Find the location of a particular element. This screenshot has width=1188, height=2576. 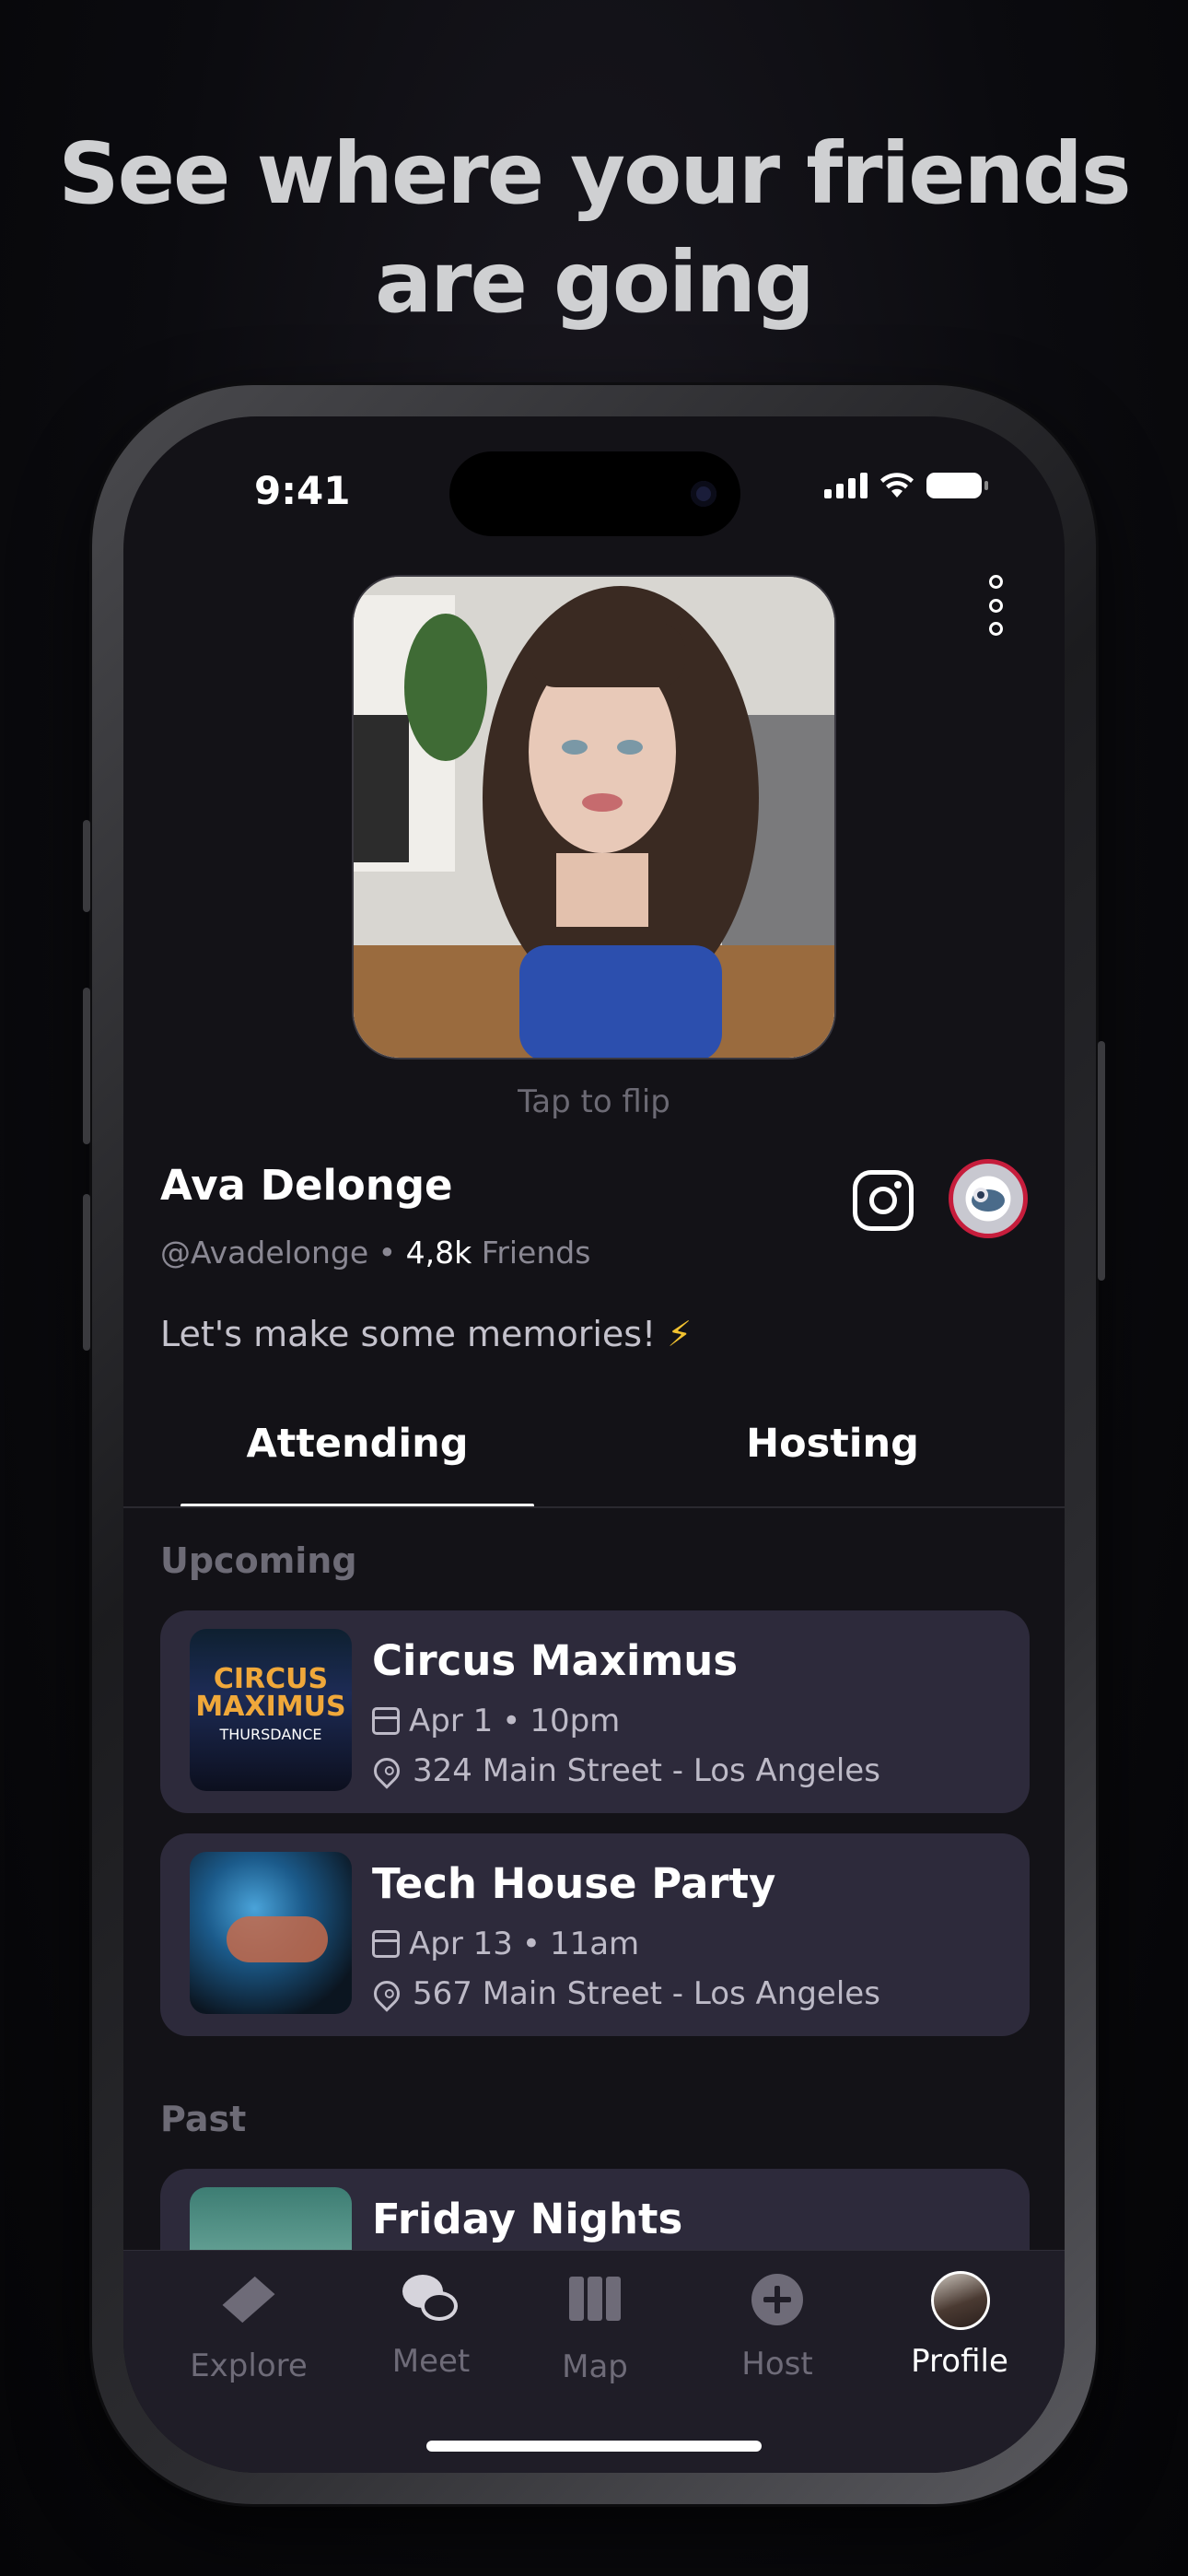

front-camera is located at coordinates (703, 494).